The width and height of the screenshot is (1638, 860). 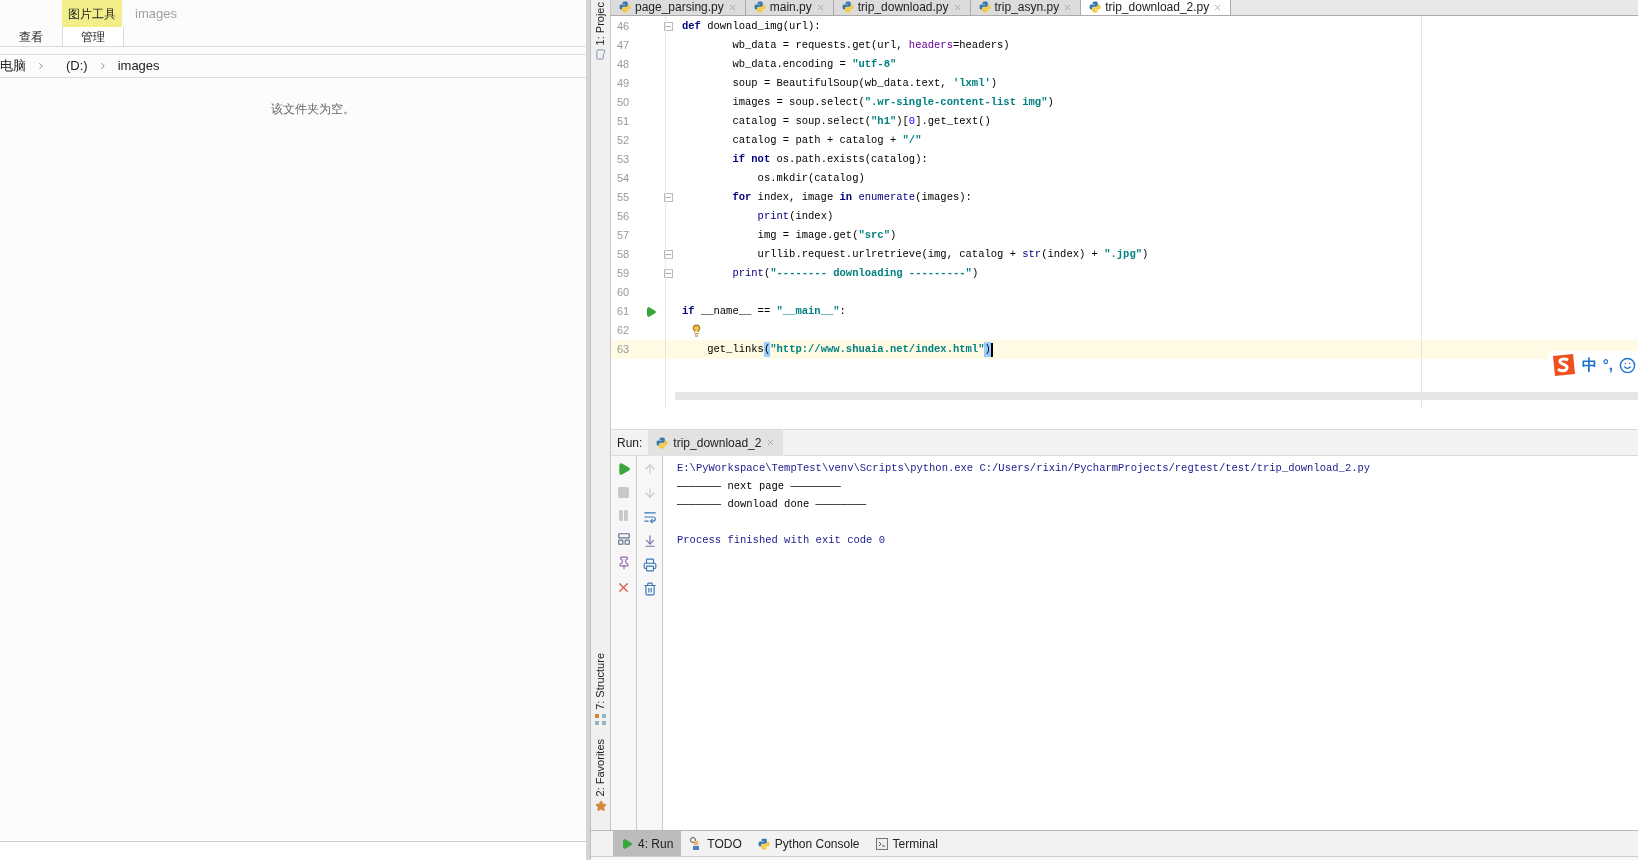 I want to click on editor-tab: trip_download.py, so click(x=902, y=7).